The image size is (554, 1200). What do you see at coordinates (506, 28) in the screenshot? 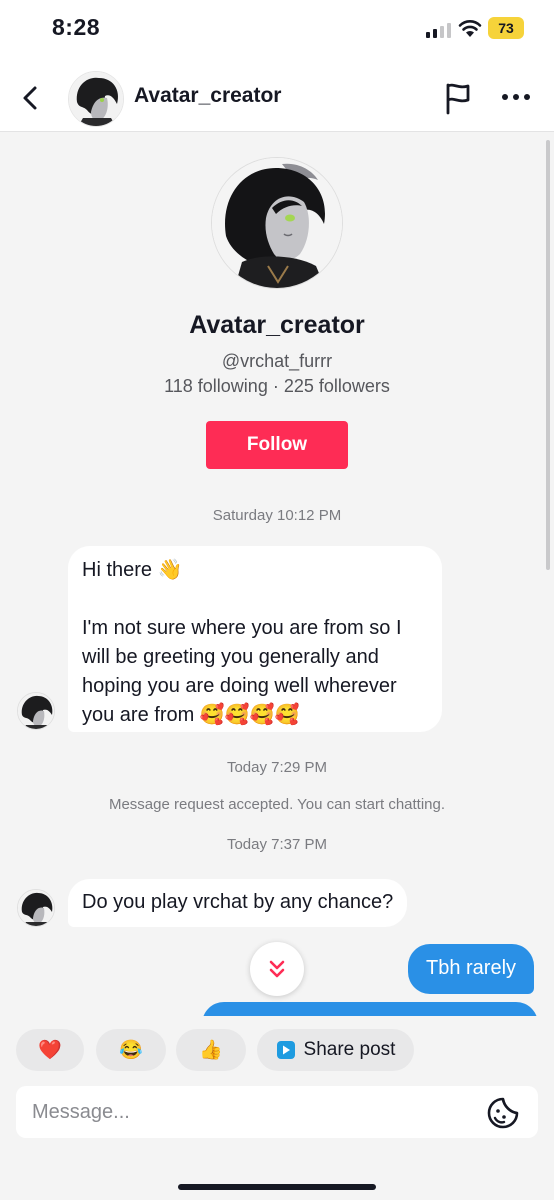
I see `battery-indicator: 73` at bounding box center [506, 28].